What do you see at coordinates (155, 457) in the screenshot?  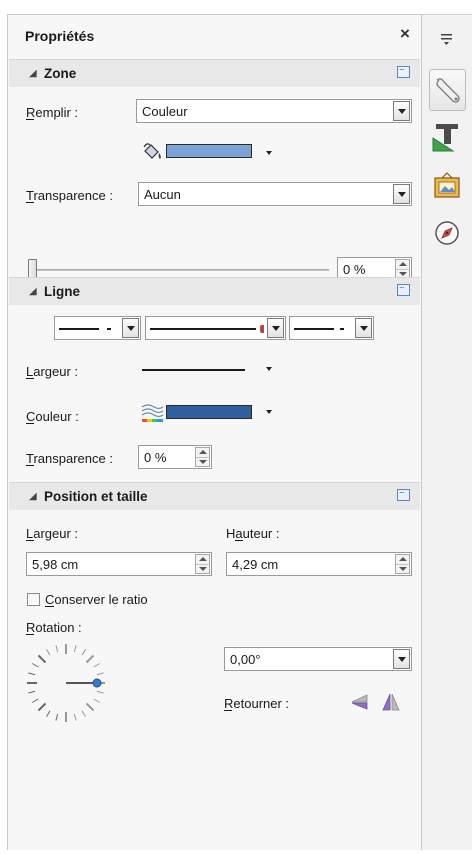 I see `line-transparency-value: 0 %` at bounding box center [155, 457].